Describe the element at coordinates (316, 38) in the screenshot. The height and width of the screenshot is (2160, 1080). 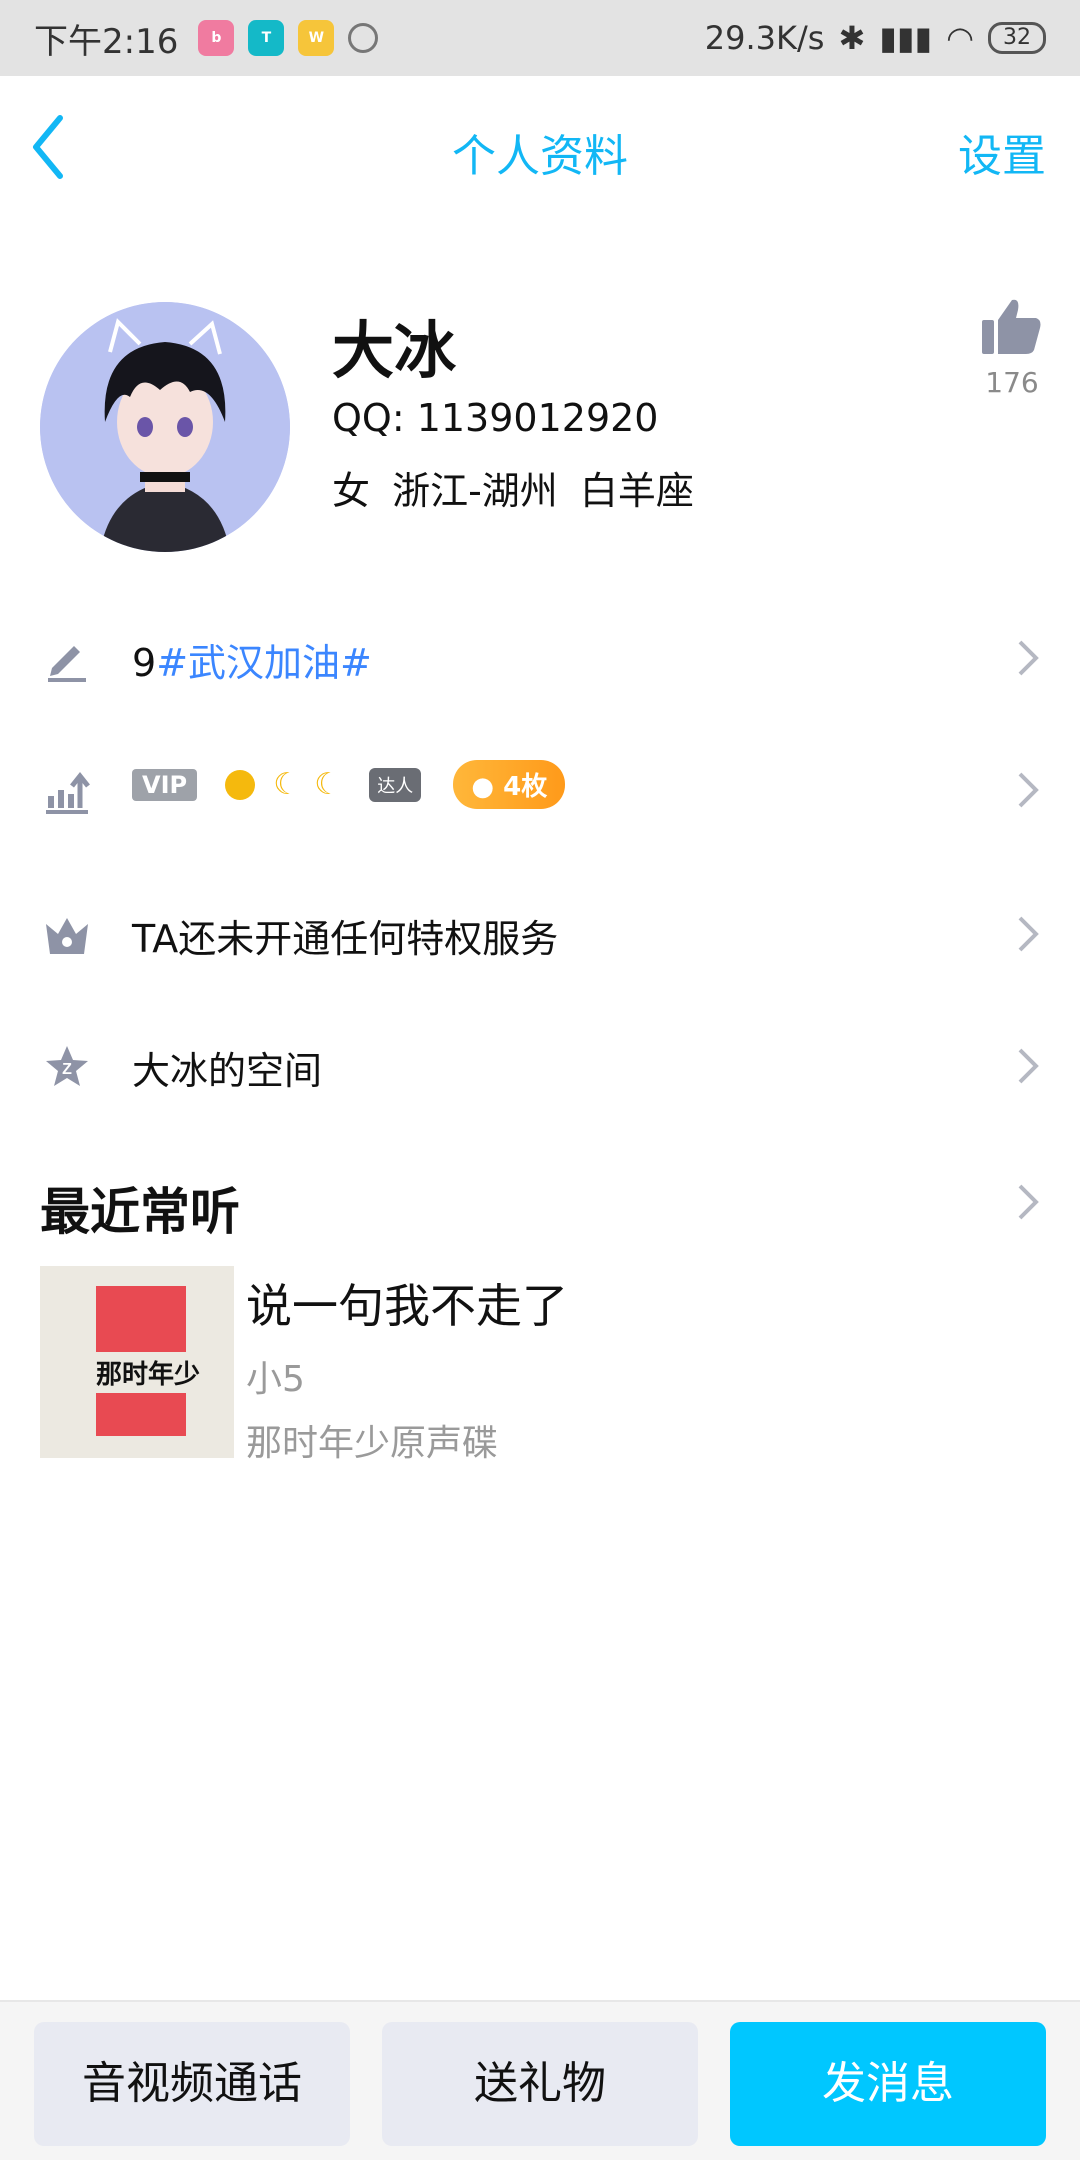
I see `weibo-icon: W` at that location.